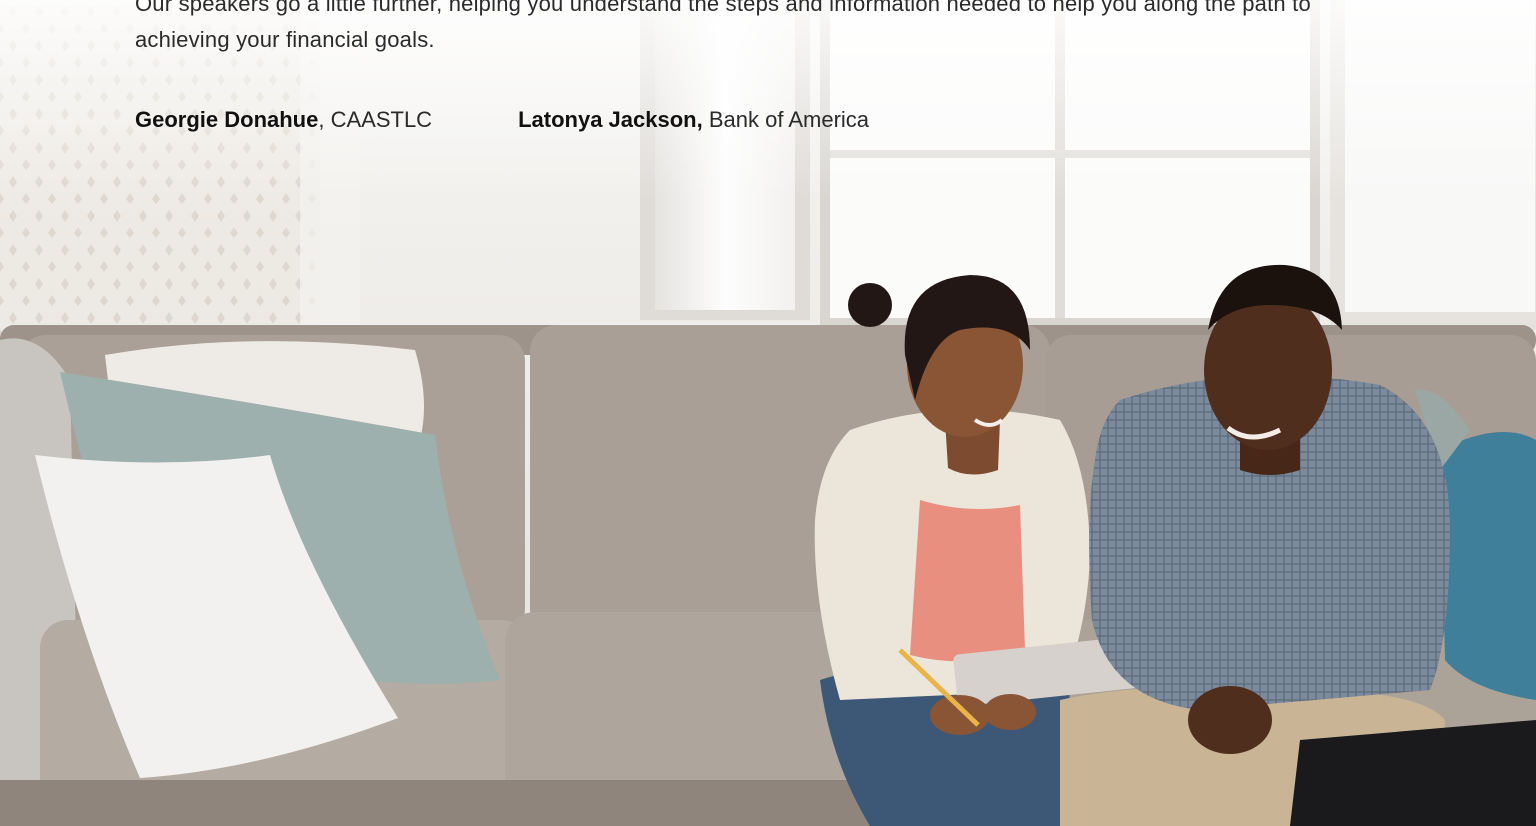 The width and height of the screenshot is (1536, 826). I want to click on speaker-organization: Bank of America, so click(789, 119).